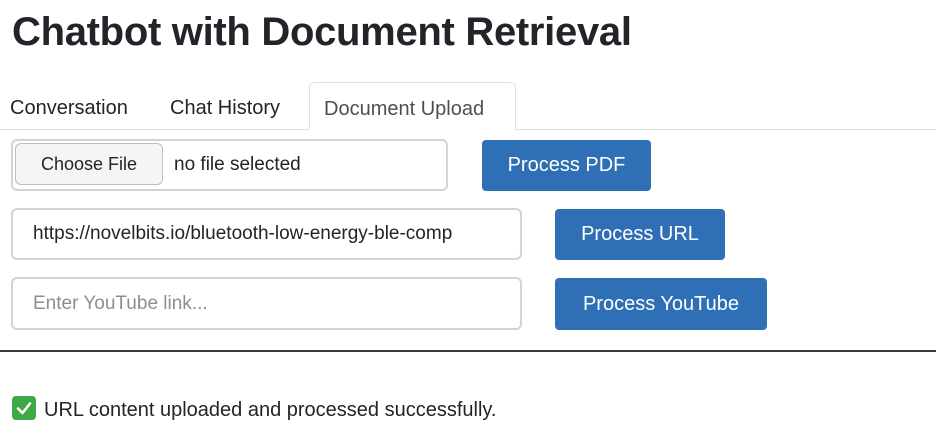 This screenshot has width=936, height=438. I want to click on check-mark-icon, so click(24, 408).